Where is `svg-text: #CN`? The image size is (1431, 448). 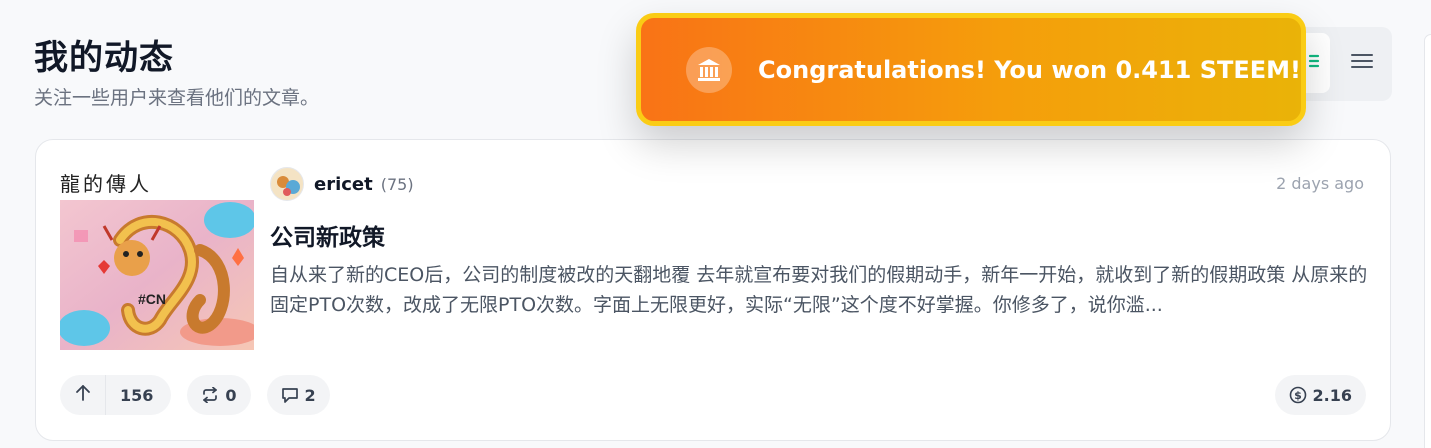
svg-text: #CN is located at coordinates (152, 299).